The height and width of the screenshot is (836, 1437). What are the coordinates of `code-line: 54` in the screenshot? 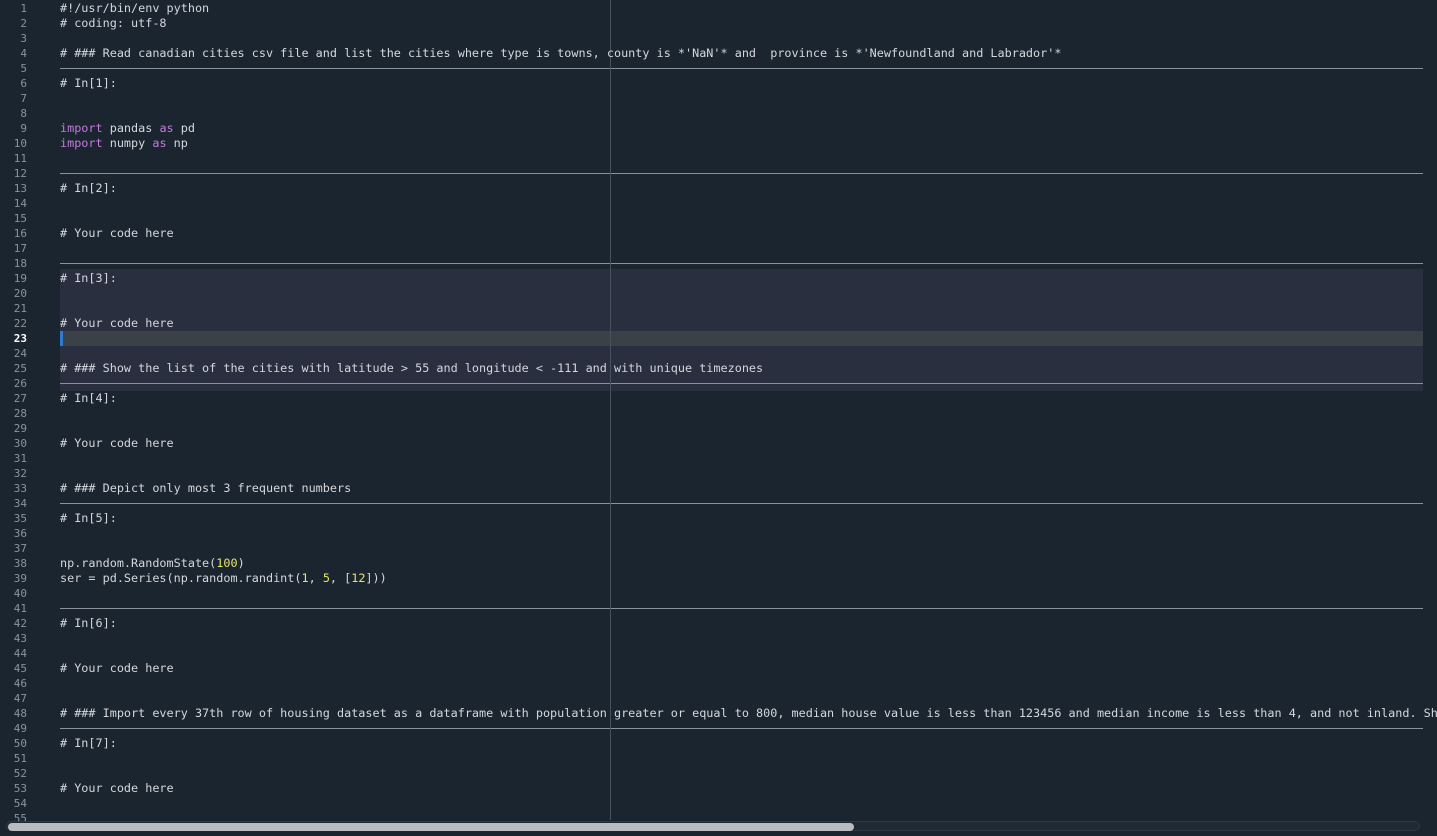 It's located at (711, 803).